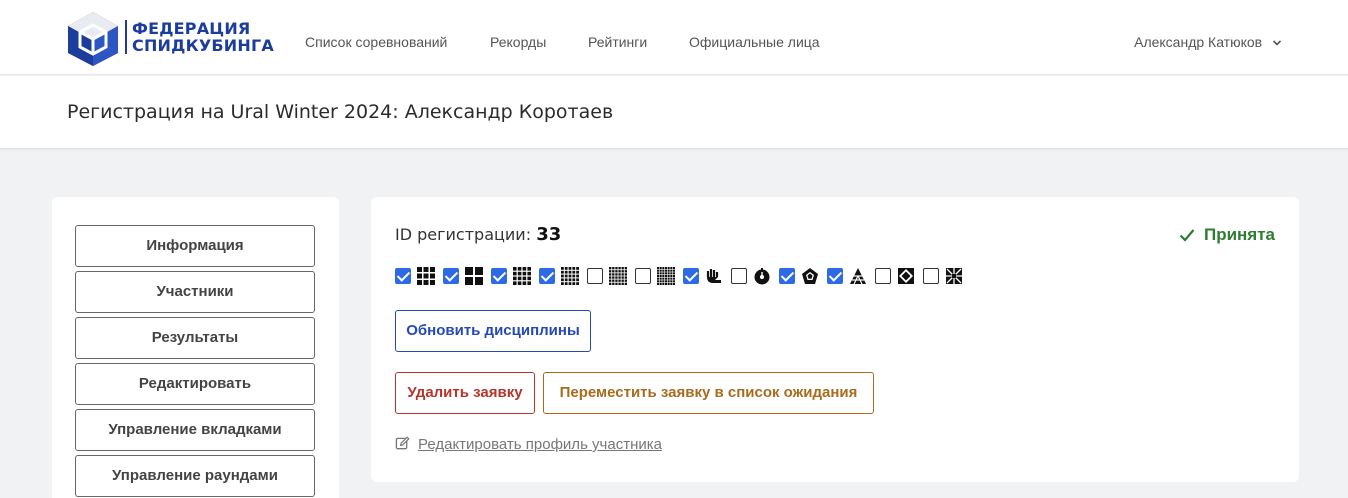 This screenshot has width=1348, height=498. Describe the element at coordinates (191, 28) in the screenshot. I see `brand-line-1: ФЕДЕРАЦИЯ` at that location.